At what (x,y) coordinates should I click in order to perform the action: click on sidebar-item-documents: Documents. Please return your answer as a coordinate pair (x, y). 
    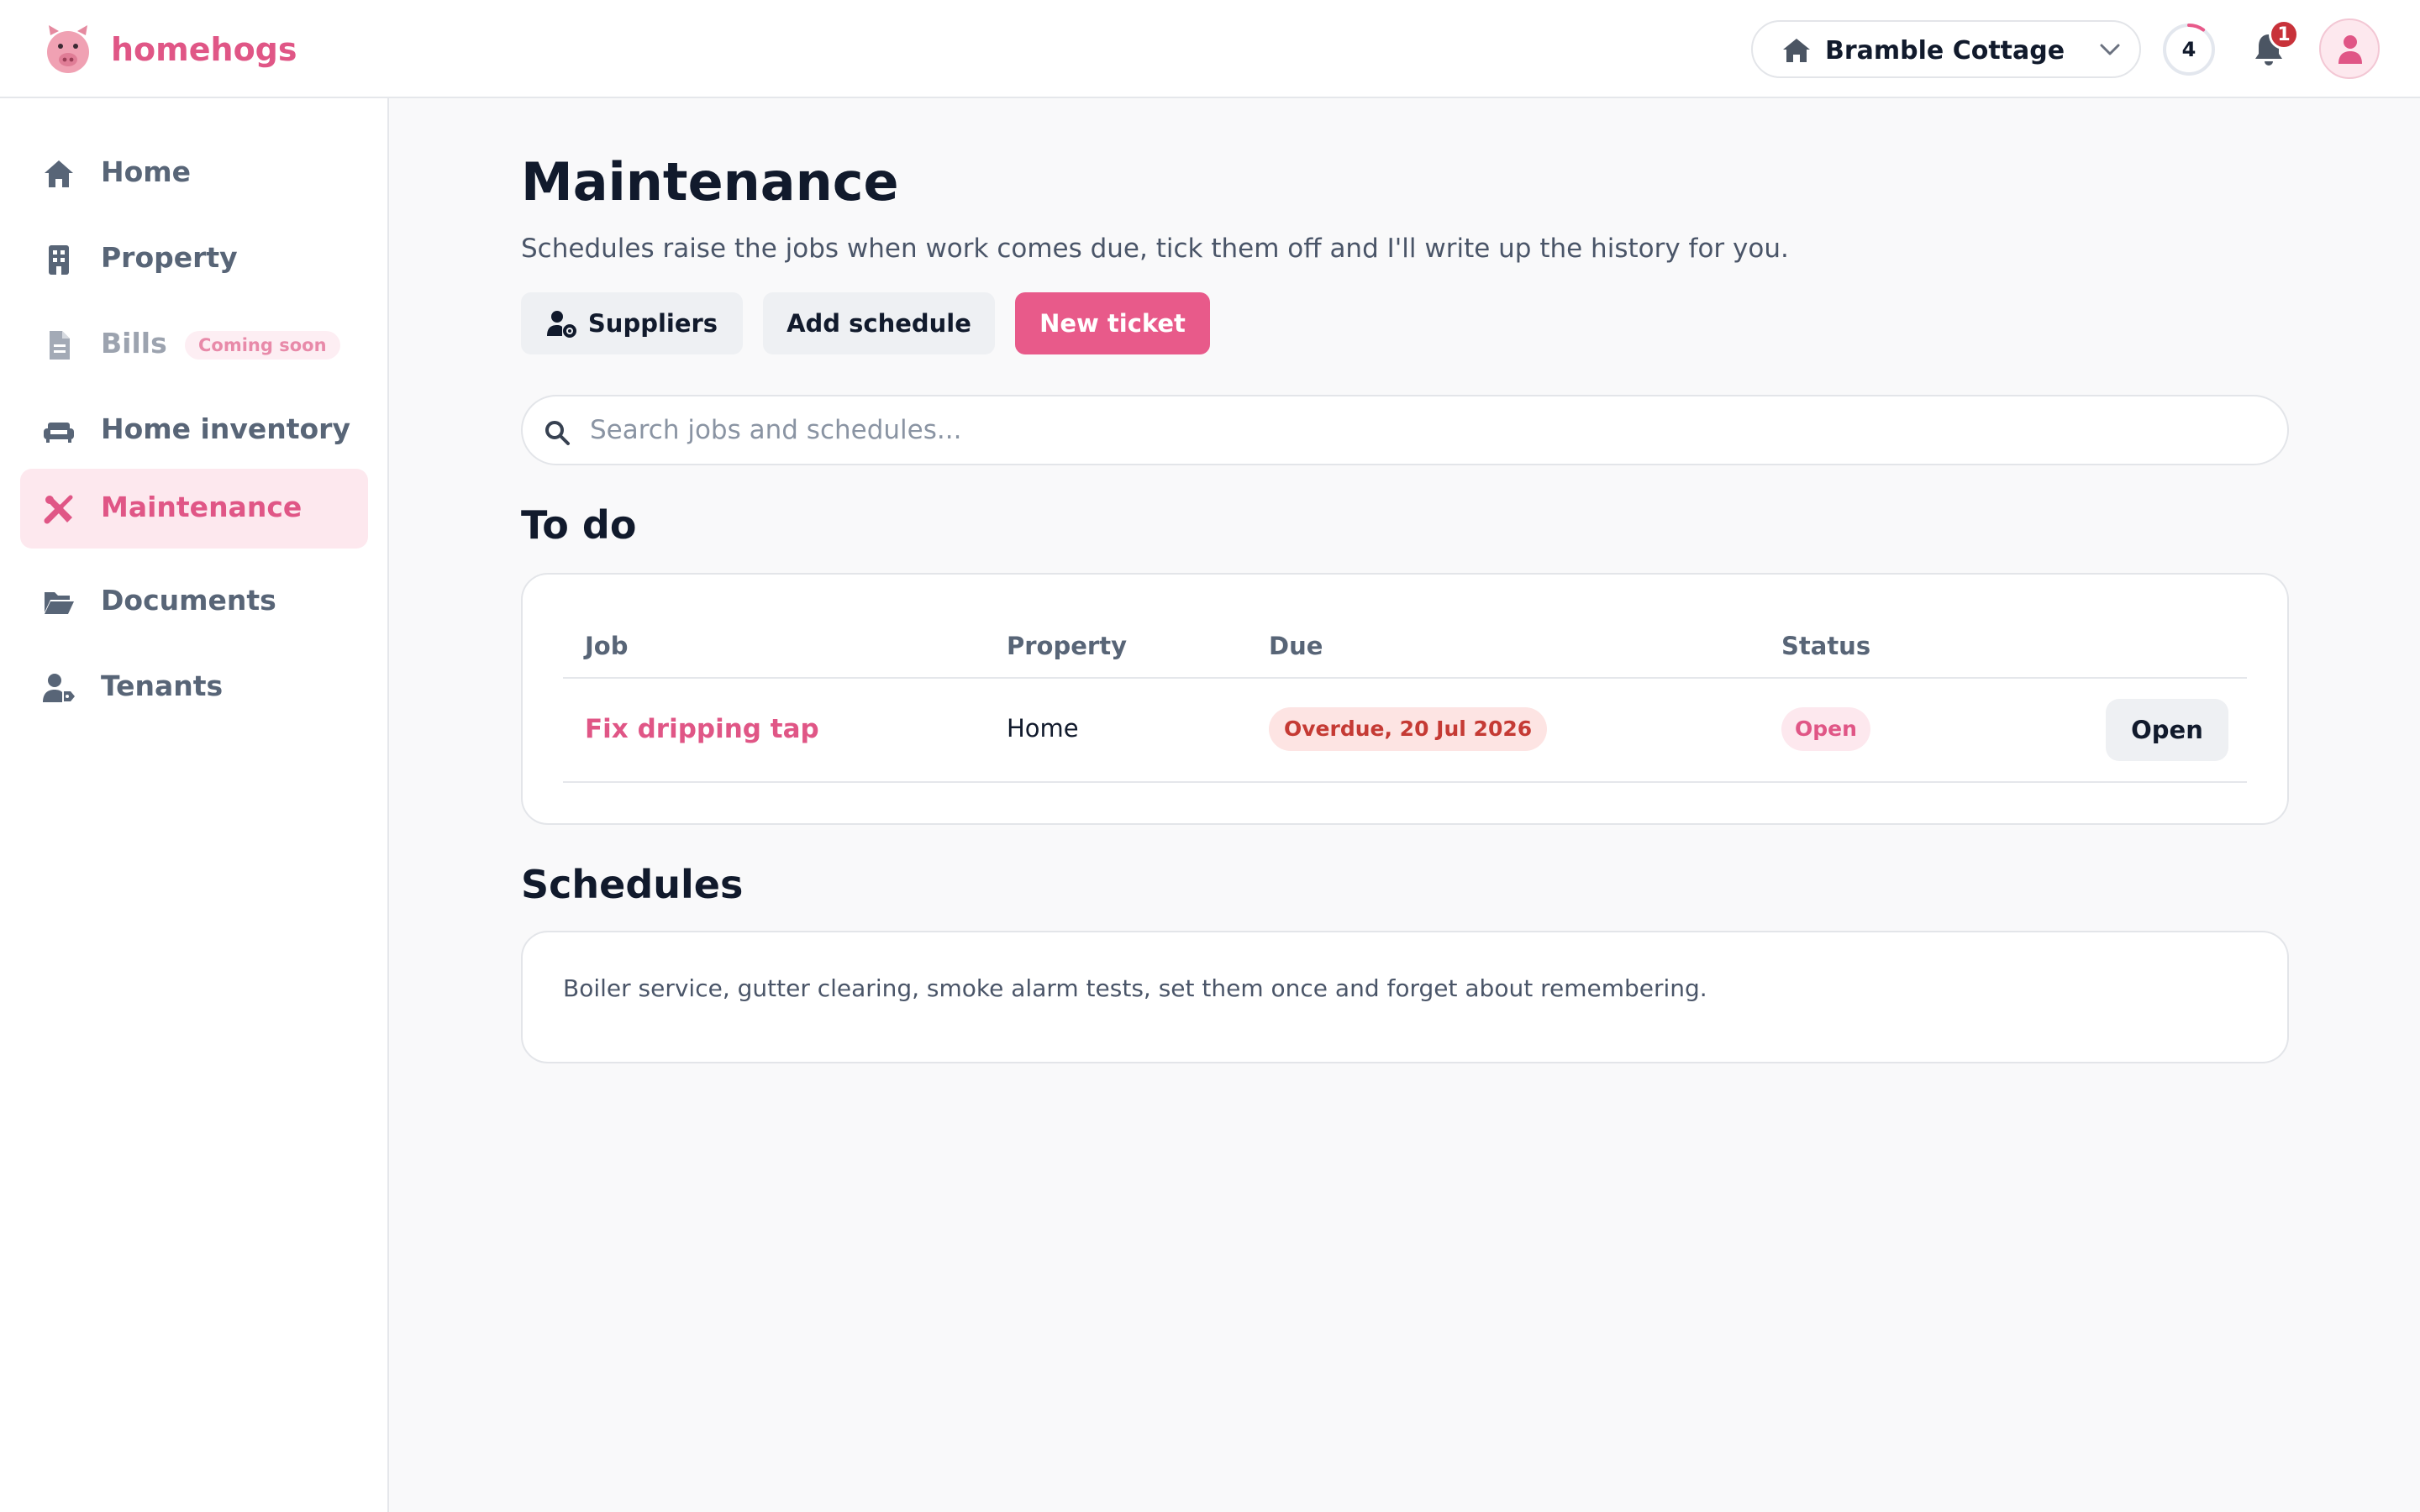
    Looking at the image, I should click on (194, 602).